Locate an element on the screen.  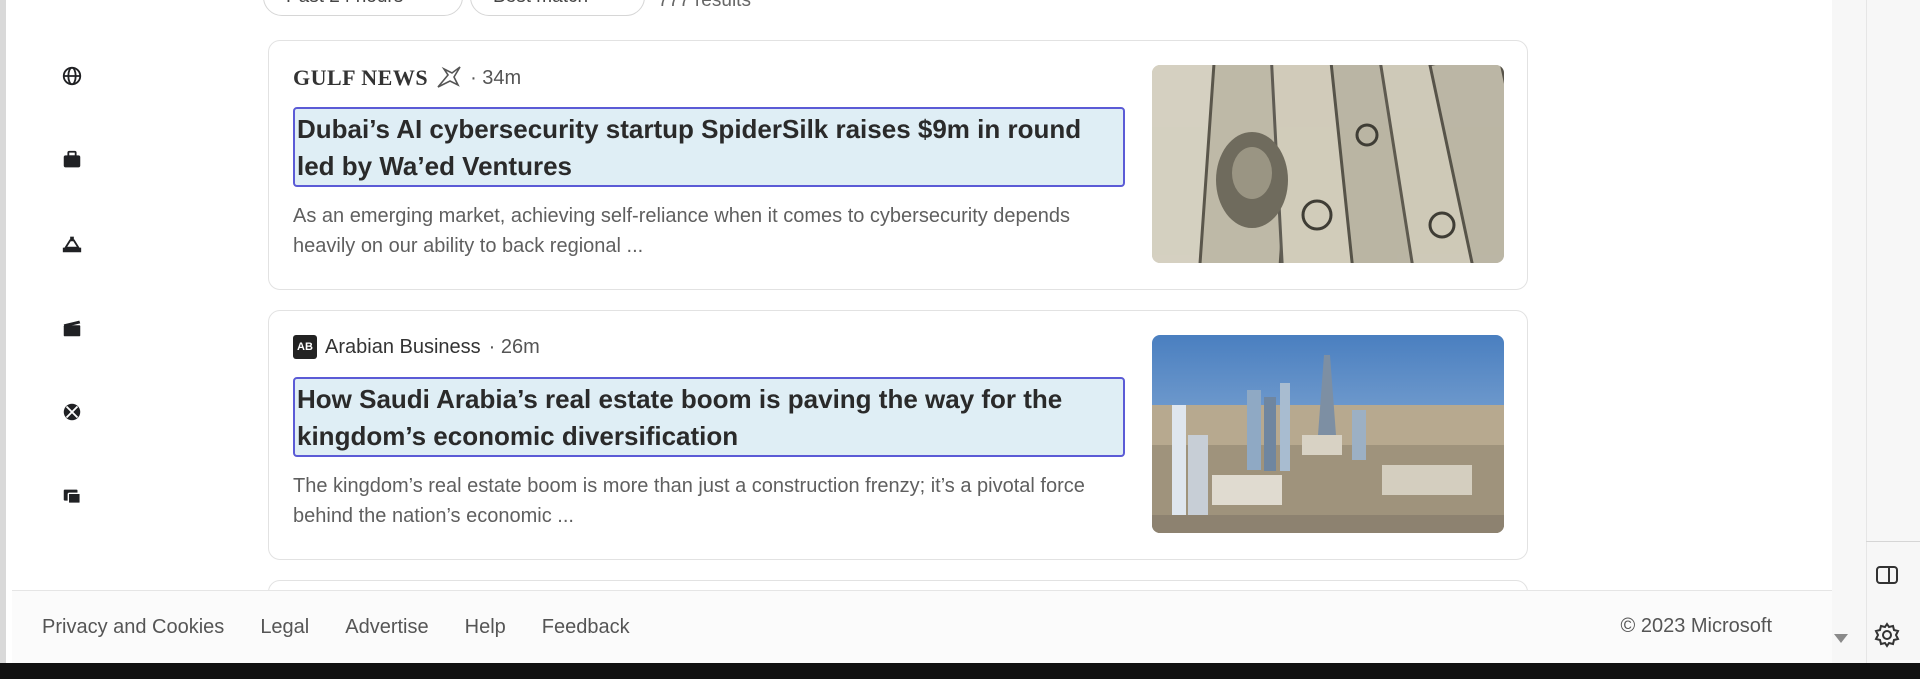
taskbar-edge is located at coordinates (960, 671).